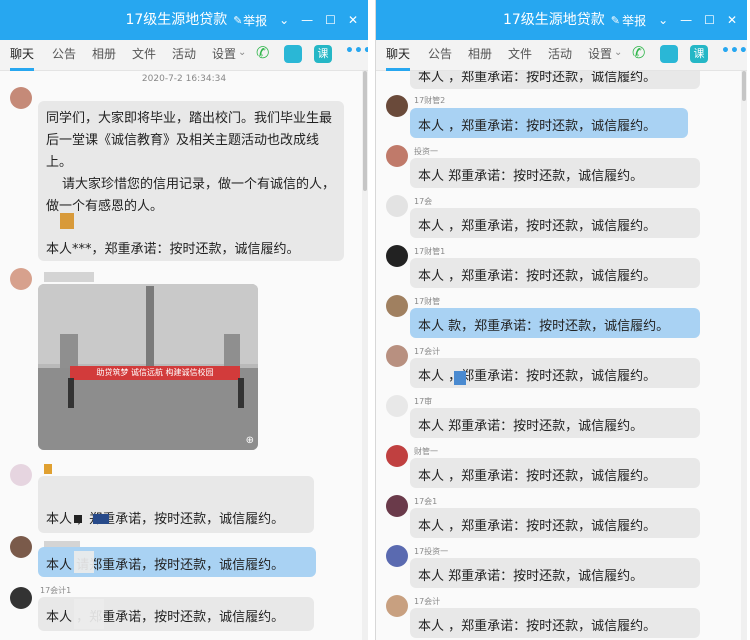  What do you see at coordinates (56, 590) in the screenshot?
I see `sender-name: 17会计1` at bounding box center [56, 590].